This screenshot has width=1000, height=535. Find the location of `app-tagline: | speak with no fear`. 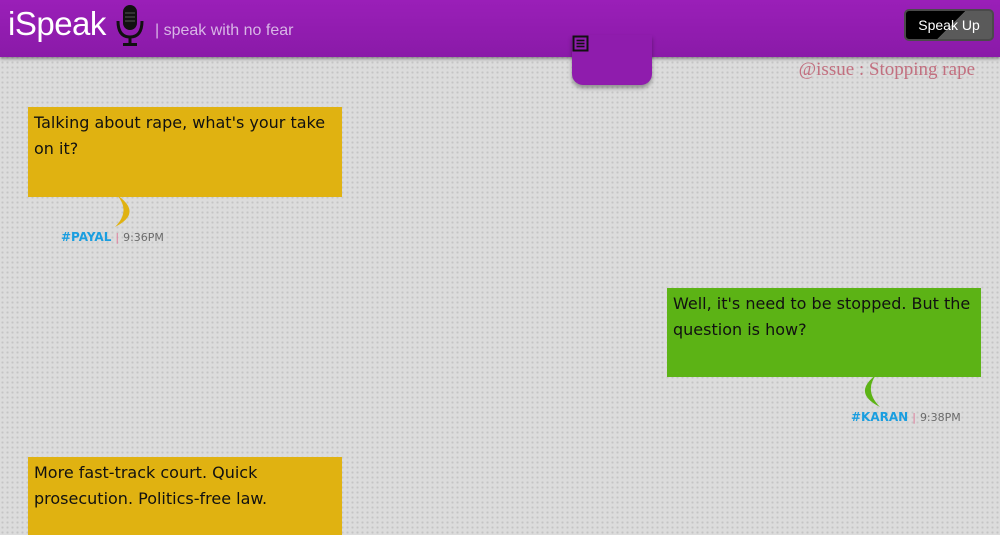

app-tagline: | speak with no fear is located at coordinates (224, 30).